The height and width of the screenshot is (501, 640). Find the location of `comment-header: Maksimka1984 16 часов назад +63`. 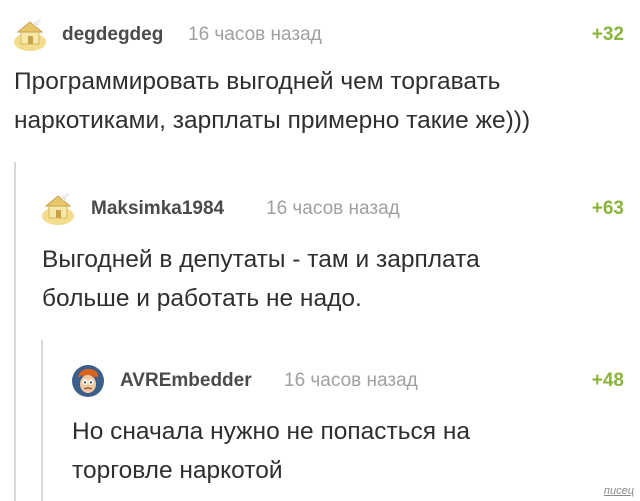

comment-header: Maksimka1984 16 часов назад +63 is located at coordinates (320, 209).